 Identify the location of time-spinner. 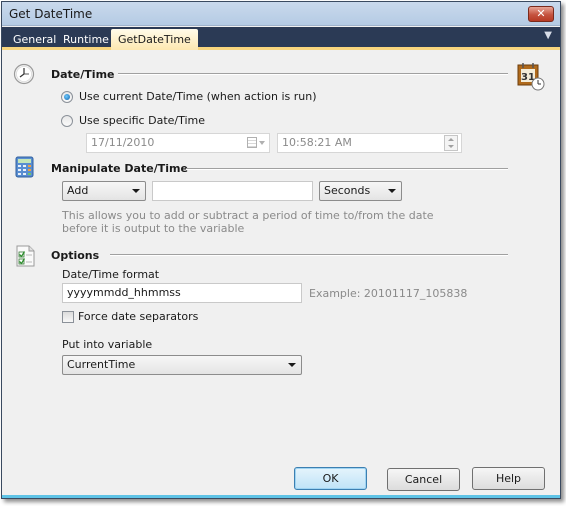
(451, 143).